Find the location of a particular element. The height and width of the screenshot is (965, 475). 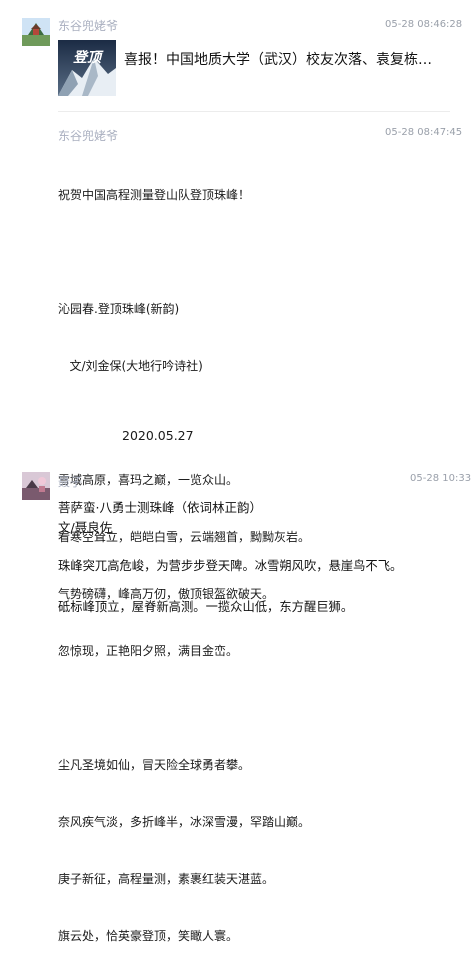

message-line: 庚子新征，高程量测，素裹红装天湛蓝。 is located at coordinates (166, 879).